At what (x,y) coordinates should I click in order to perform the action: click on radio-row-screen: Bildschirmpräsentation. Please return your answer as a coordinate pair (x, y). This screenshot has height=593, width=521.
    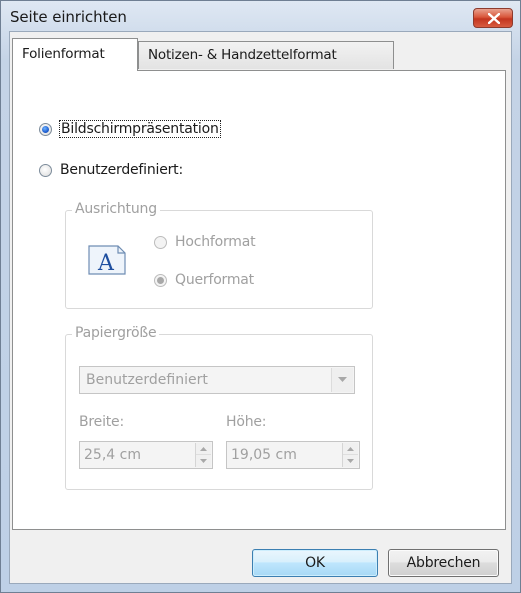
    Looking at the image, I should click on (130, 129).